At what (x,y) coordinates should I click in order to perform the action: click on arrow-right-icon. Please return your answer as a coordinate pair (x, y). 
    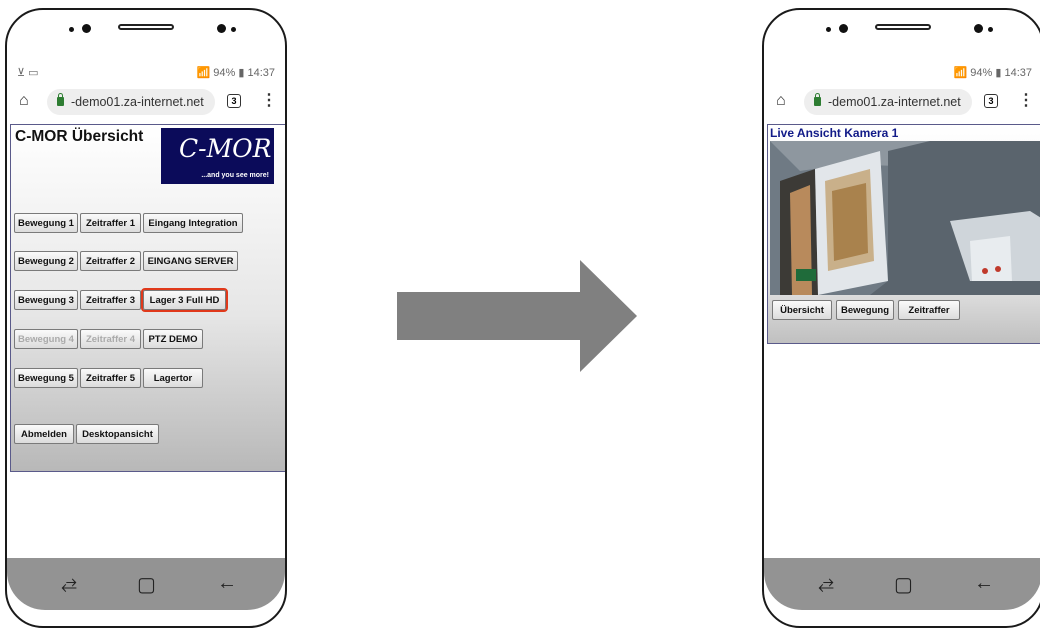
    Looking at the image, I should click on (517, 316).